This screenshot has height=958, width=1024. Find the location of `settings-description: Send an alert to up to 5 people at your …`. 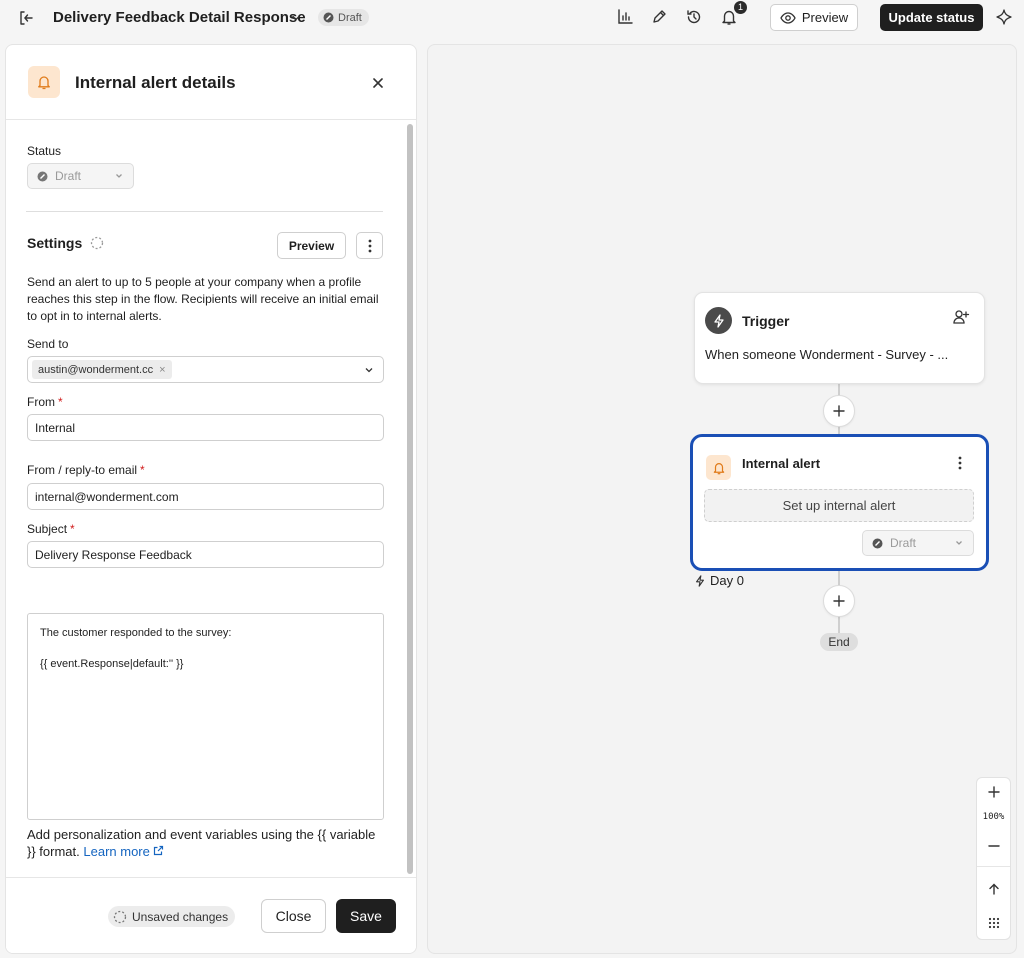

settings-description: Send an alert to up to 5 people at your … is located at coordinates (203, 299).